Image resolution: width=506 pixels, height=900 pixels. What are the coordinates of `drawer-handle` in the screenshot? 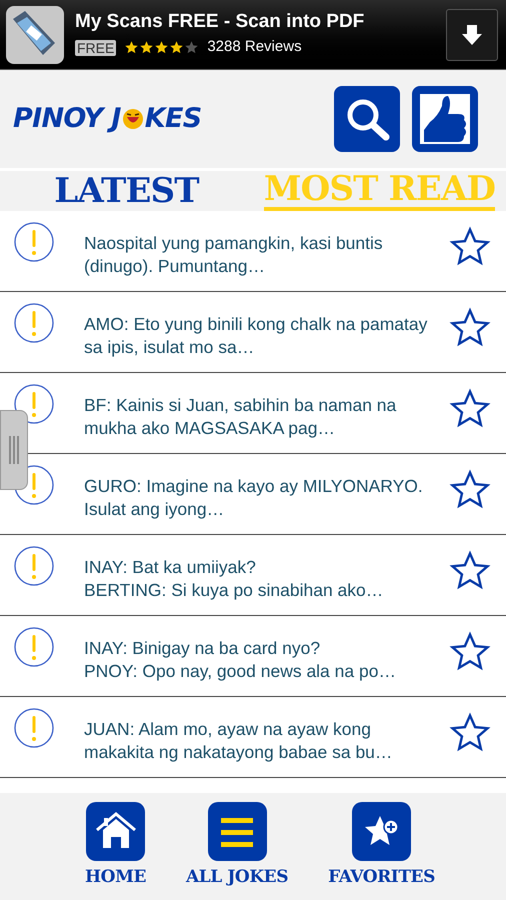 It's located at (14, 450).